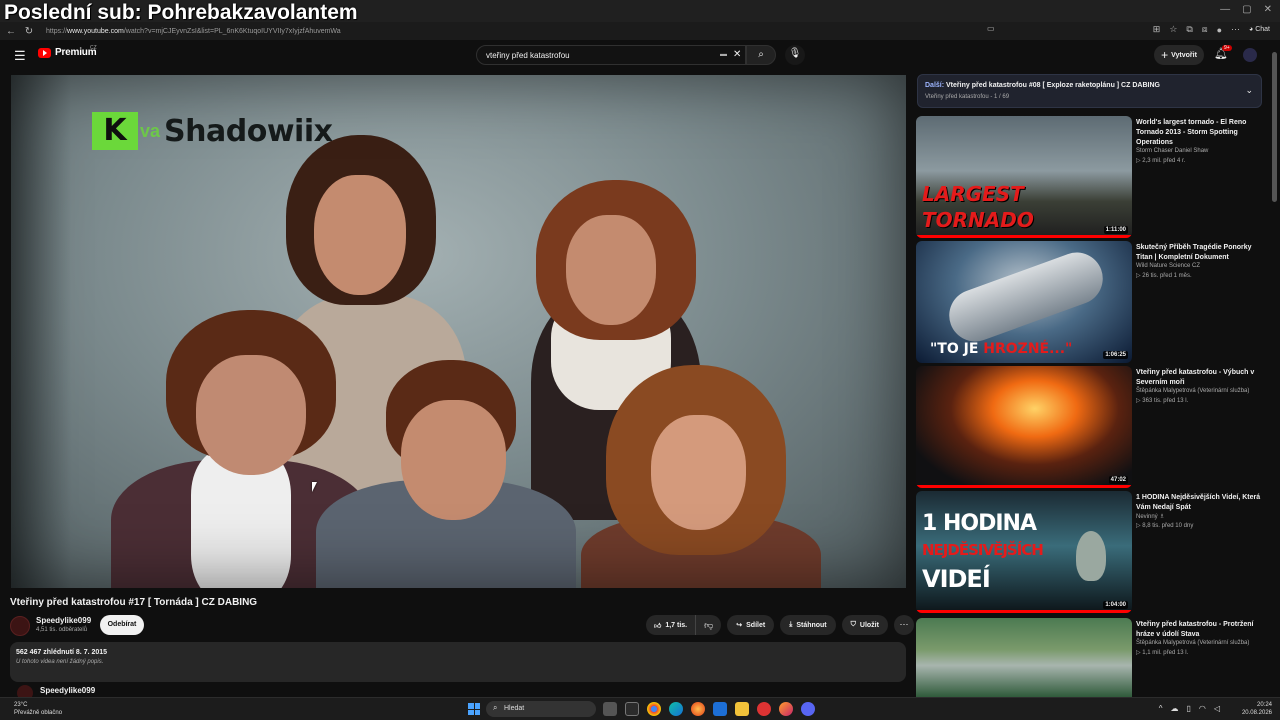 Image resolution: width=1280 pixels, height=720 pixels. Describe the element at coordinates (528, 55) in the screenshot. I see `search-value: vteřiny před katastrofou` at that location.